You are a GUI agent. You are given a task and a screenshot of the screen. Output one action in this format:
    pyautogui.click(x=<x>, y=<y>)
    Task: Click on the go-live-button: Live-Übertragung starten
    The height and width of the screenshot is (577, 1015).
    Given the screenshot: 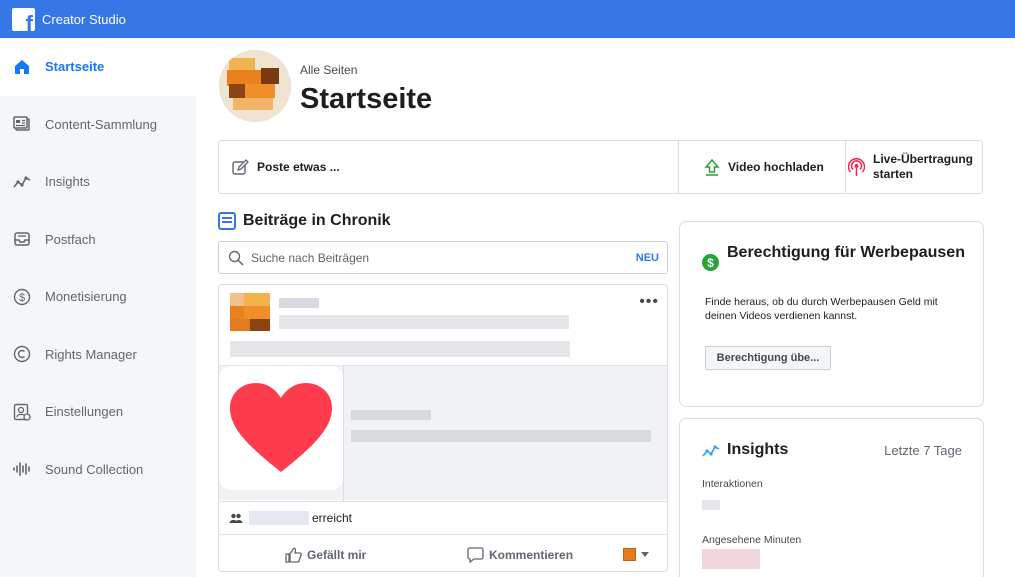 What is the action you would take?
    pyautogui.click(x=914, y=167)
    